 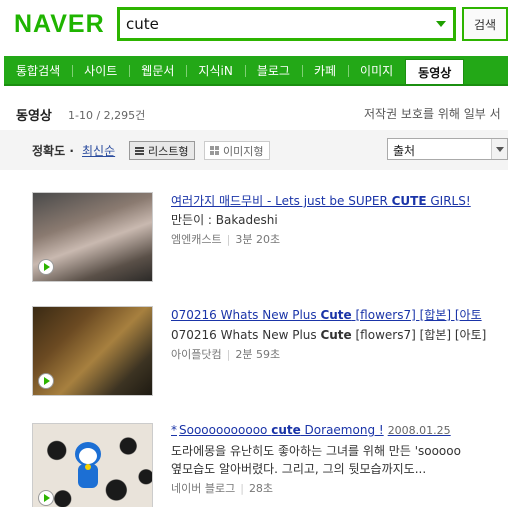 What do you see at coordinates (342, 430) in the screenshot?
I see `title-text-end: Doraemong !` at bounding box center [342, 430].